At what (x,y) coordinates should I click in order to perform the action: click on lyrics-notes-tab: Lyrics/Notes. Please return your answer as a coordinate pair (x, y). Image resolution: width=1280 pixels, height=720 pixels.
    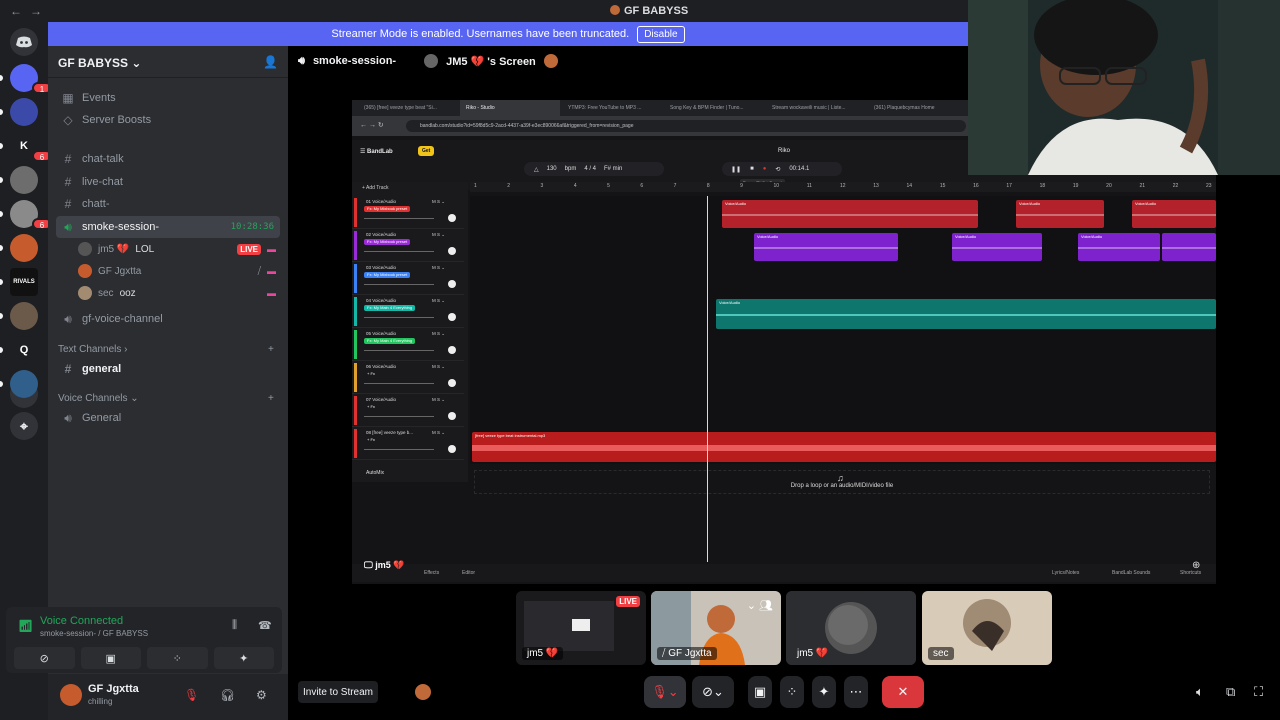
    Looking at the image, I should click on (1065, 573).